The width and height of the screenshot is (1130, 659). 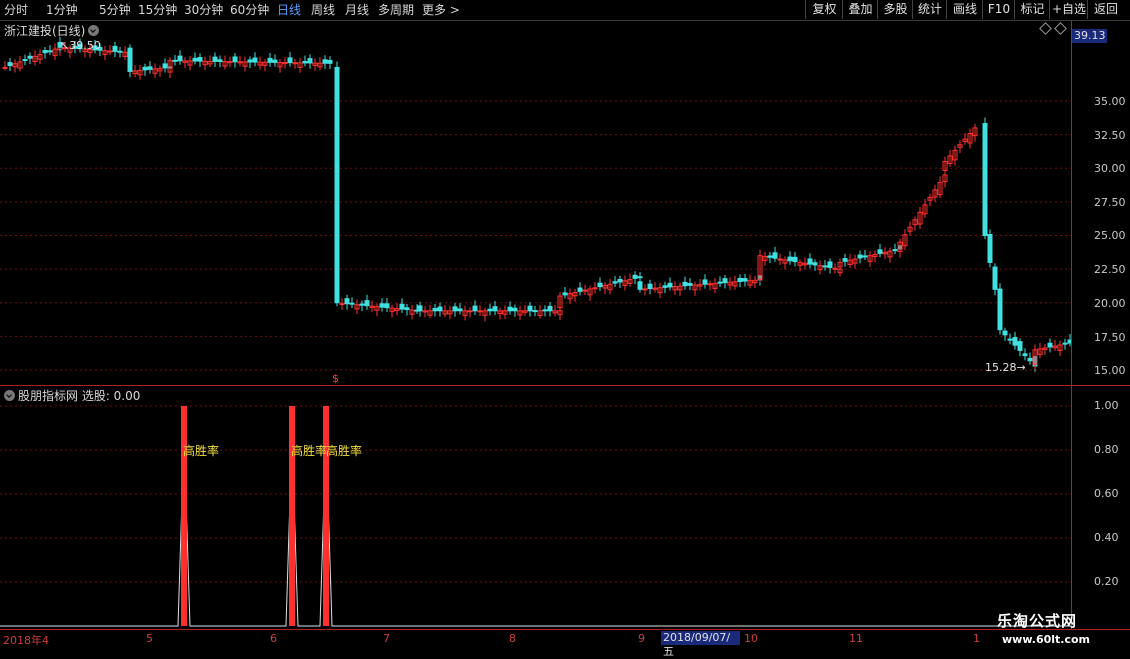 What do you see at coordinates (1110, 370) in the screenshot?
I see `price-tick: 15.00` at bounding box center [1110, 370].